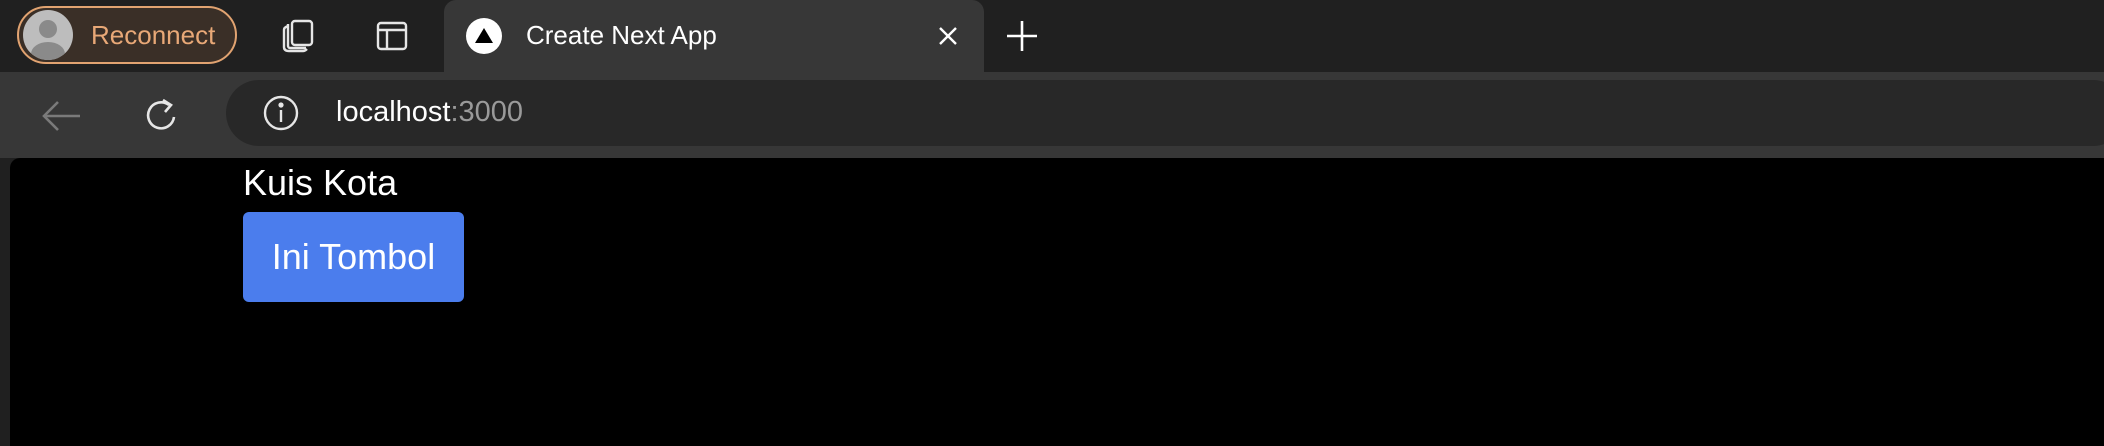 Image resolution: width=2104 pixels, height=446 pixels. I want to click on info-icon, so click(281, 113).